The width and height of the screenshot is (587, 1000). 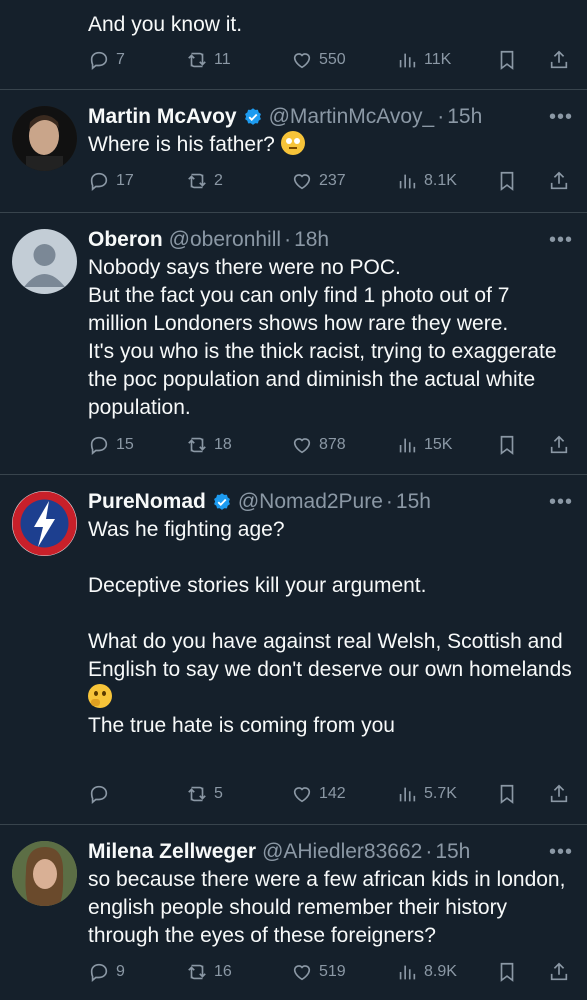 I want to click on repost-count: 16, so click(x=223, y=971).